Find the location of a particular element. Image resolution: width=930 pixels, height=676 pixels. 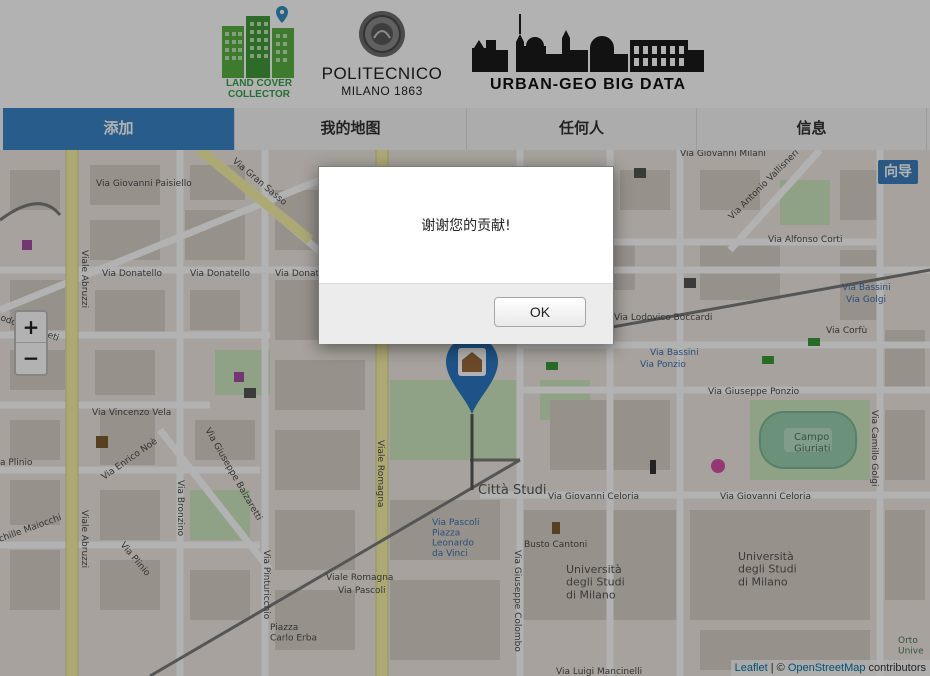

ok-button: OK is located at coordinates (540, 312).